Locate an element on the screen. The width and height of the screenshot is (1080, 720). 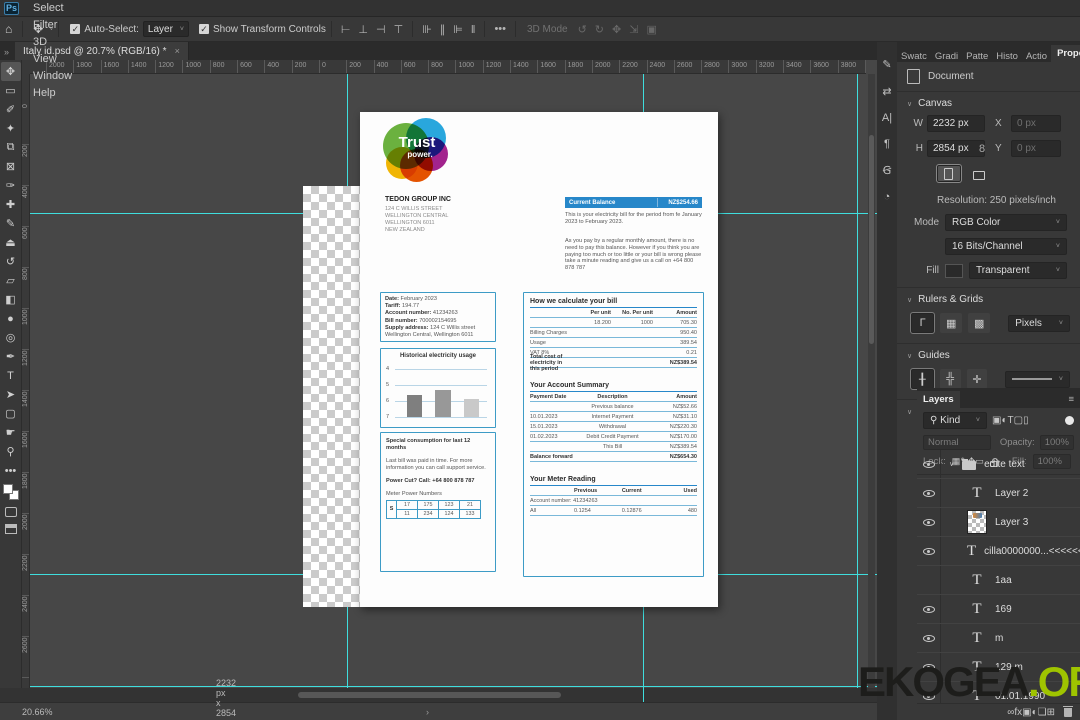
layer-thumbnail is located at coordinates (977, 522).